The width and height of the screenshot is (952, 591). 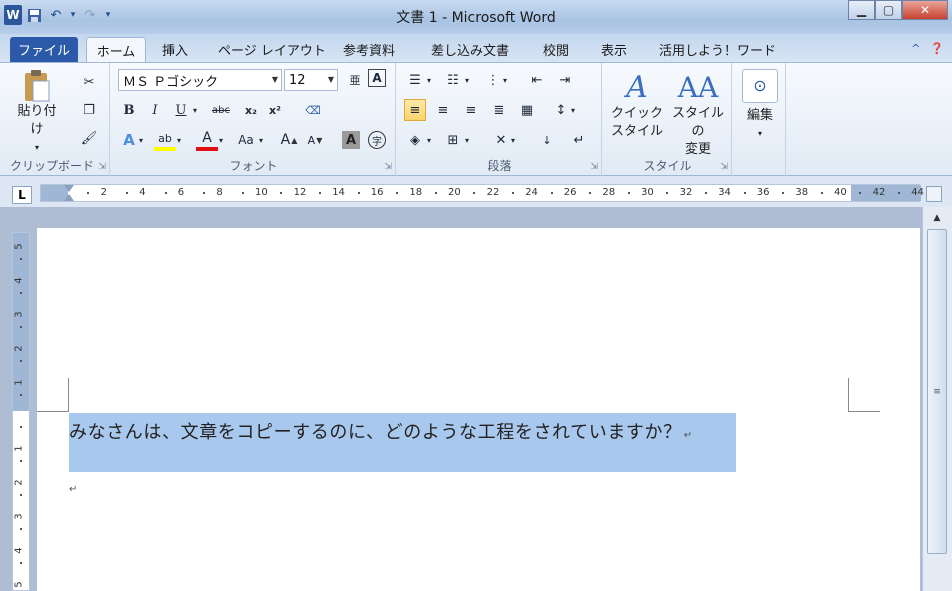 What do you see at coordinates (471, 110) in the screenshot?
I see `align-right-button: ≡` at bounding box center [471, 110].